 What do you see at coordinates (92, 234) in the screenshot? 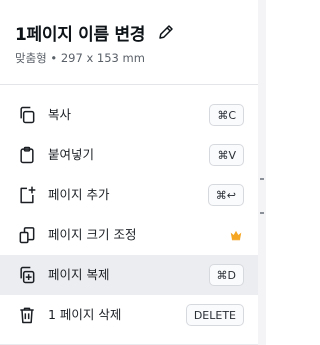
I see `menu-item-label: 페이지 크기 조정` at bounding box center [92, 234].